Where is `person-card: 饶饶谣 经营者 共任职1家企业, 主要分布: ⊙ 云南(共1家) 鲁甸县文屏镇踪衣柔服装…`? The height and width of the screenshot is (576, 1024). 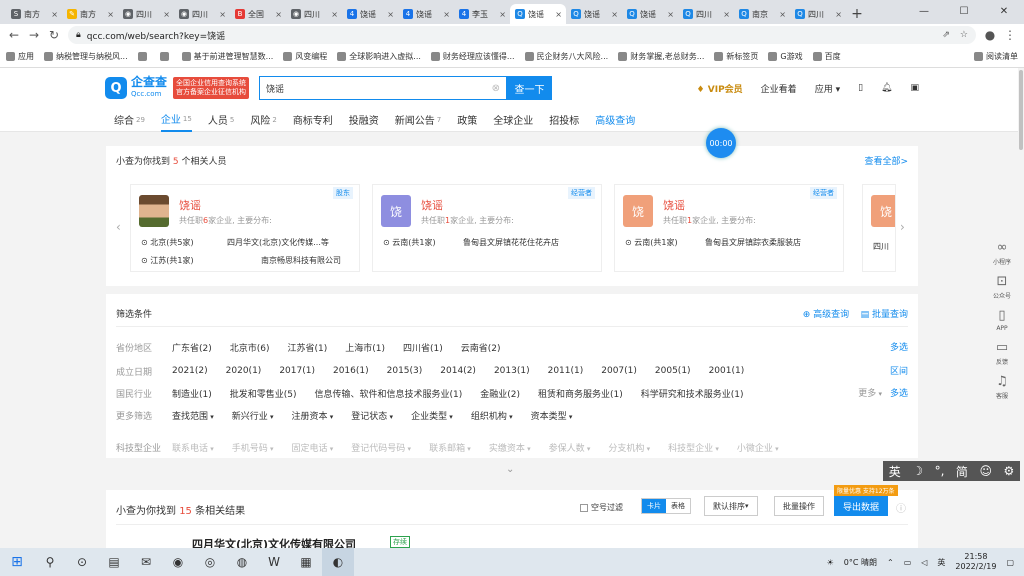 person-card: 饶饶谣 经营者 共任职1家企业, 主要分布: ⊙ 云南(共1家) 鲁甸县文屏镇踪衣柔服装… is located at coordinates (729, 228).